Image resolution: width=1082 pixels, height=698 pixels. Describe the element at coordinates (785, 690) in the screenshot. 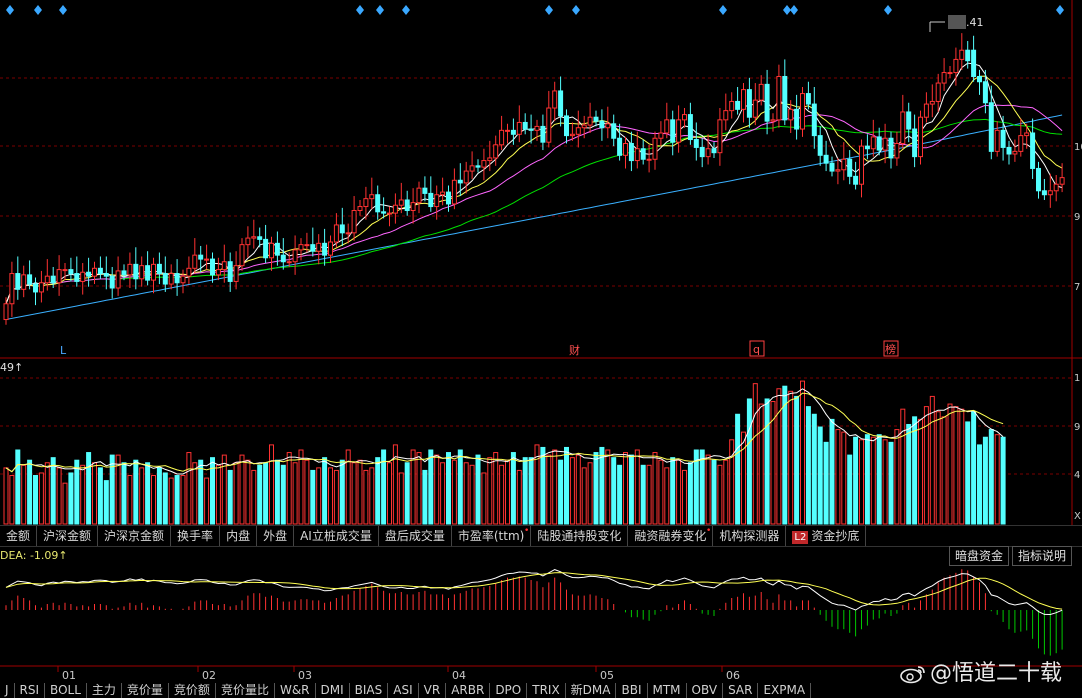

I see `indicator-tab-bottom: EXPMA` at that location.